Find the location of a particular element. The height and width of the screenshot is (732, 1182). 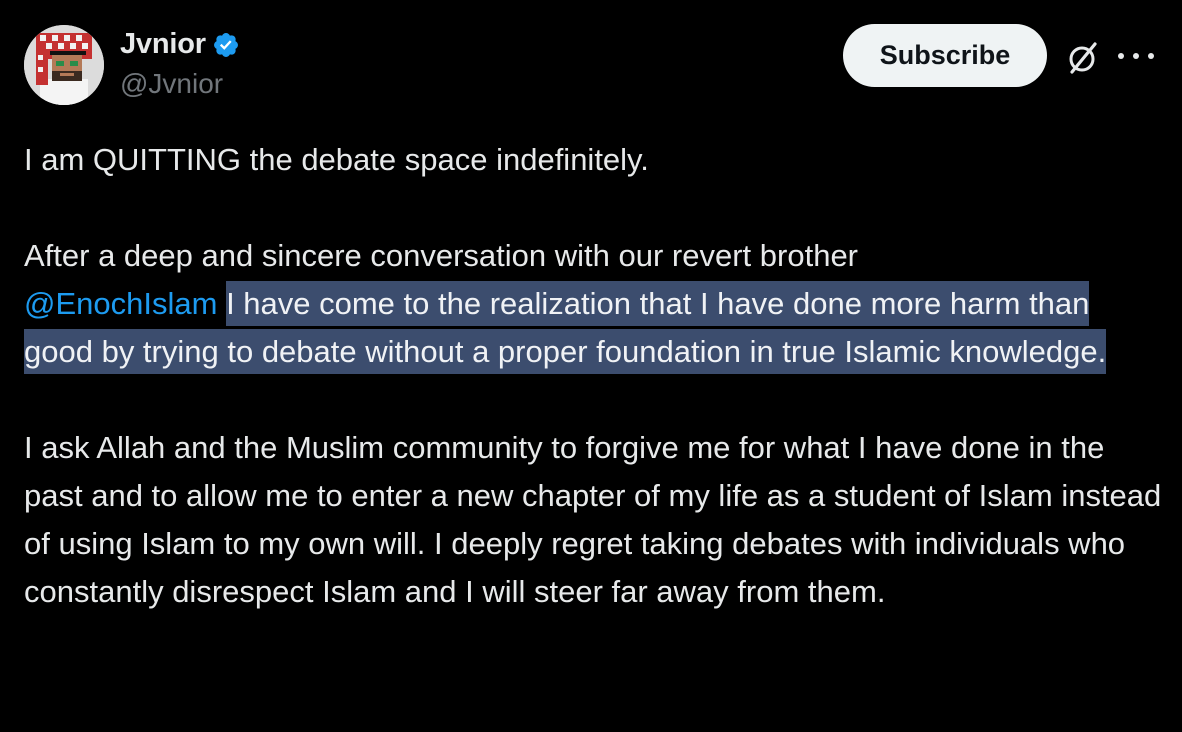

more-horizontal-icon is located at coordinates (1136, 56).